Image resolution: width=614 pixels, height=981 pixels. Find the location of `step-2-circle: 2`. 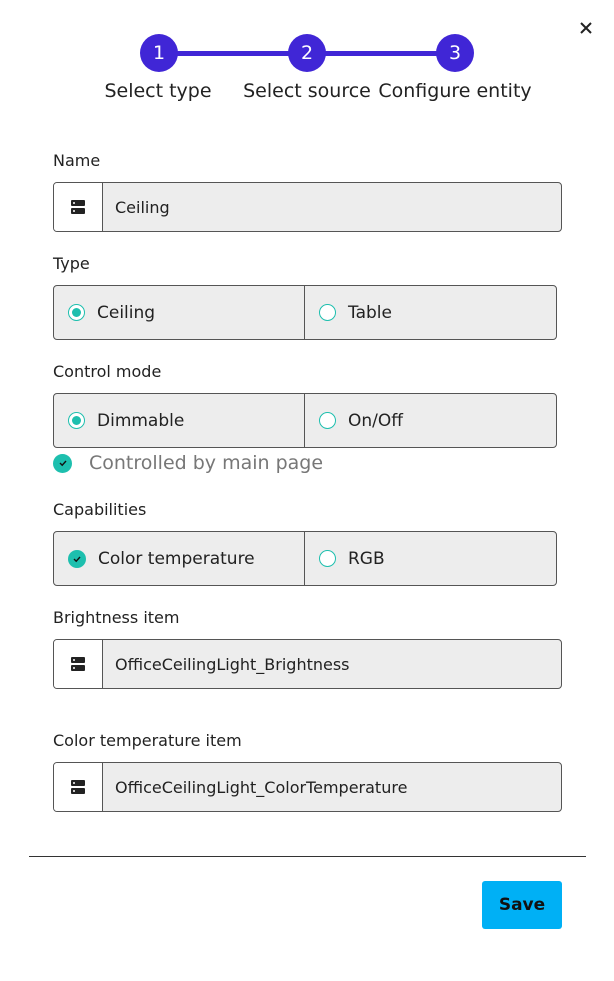

step-2-circle: 2 is located at coordinates (307, 53).